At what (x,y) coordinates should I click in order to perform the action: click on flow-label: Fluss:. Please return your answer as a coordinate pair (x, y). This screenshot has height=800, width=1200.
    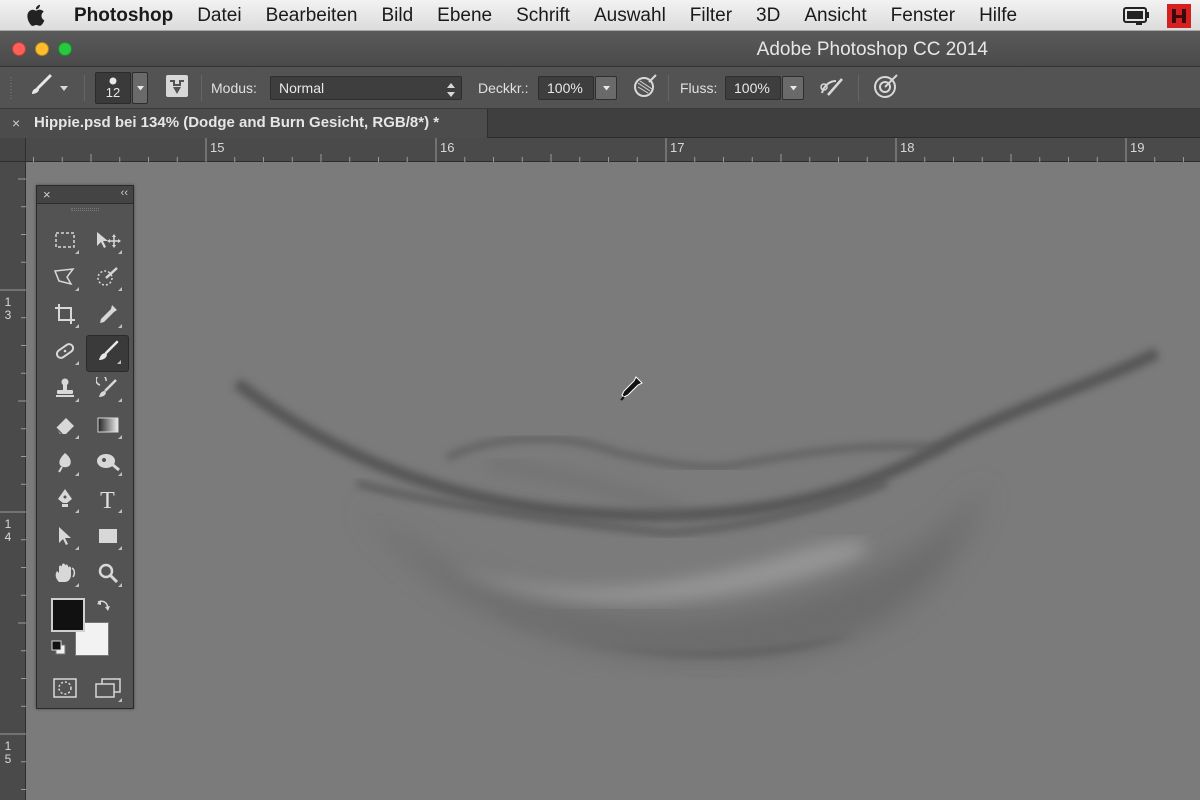
    Looking at the image, I should click on (699, 88).